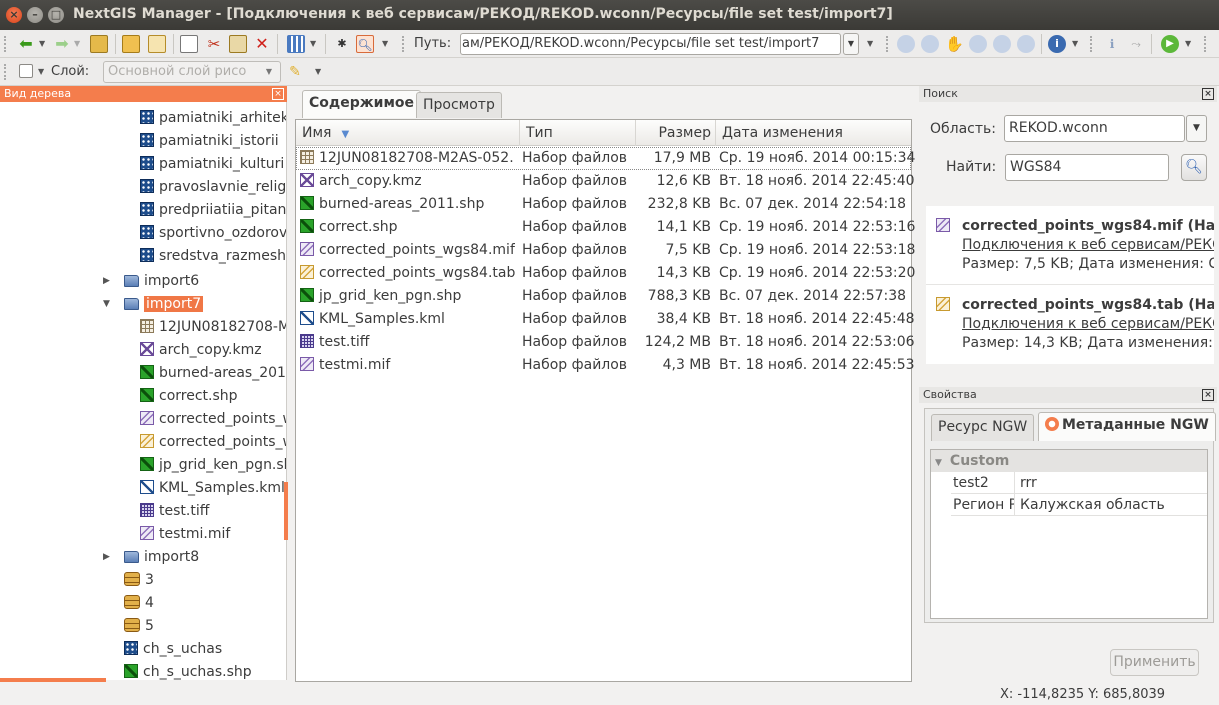 Image resolution: width=1219 pixels, height=705 pixels. What do you see at coordinates (1196, 128) in the screenshot?
I see `area-dropdown-button: ▼` at bounding box center [1196, 128].